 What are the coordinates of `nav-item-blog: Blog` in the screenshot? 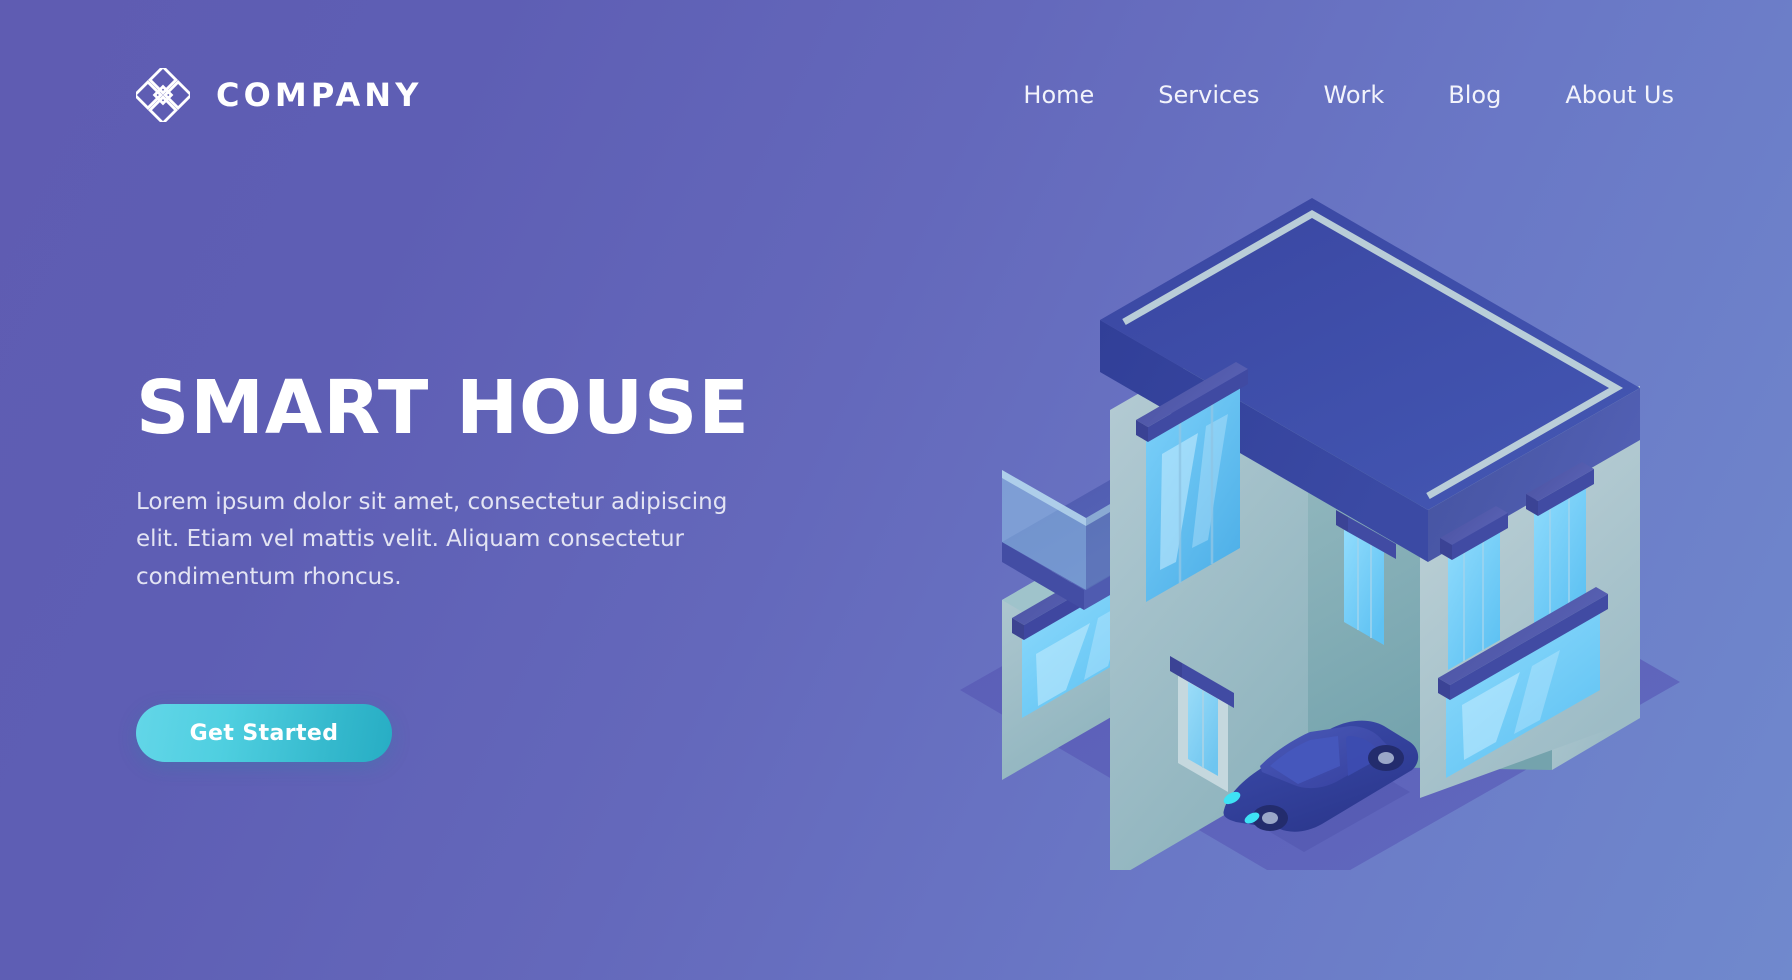 It's located at (1474, 95).